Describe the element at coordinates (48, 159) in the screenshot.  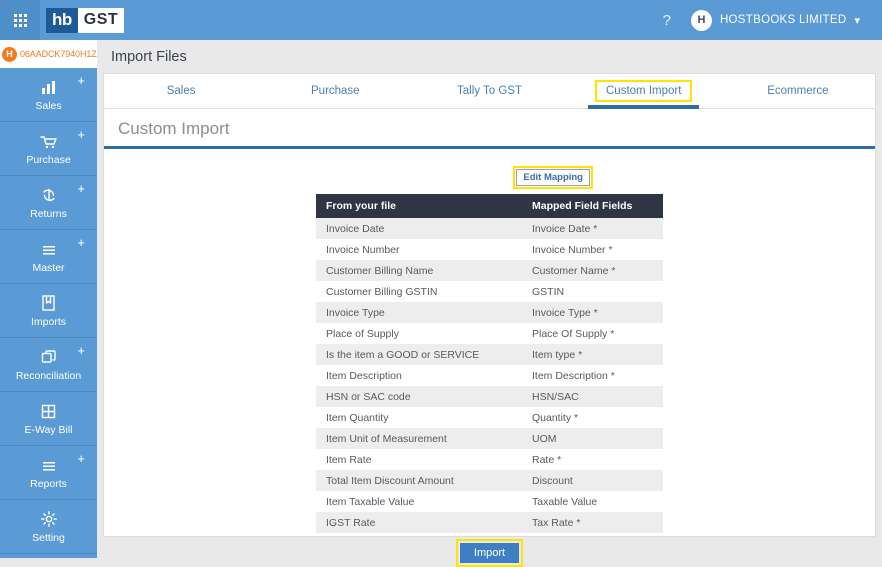
I see `sidebar-item-label: Purchase` at that location.